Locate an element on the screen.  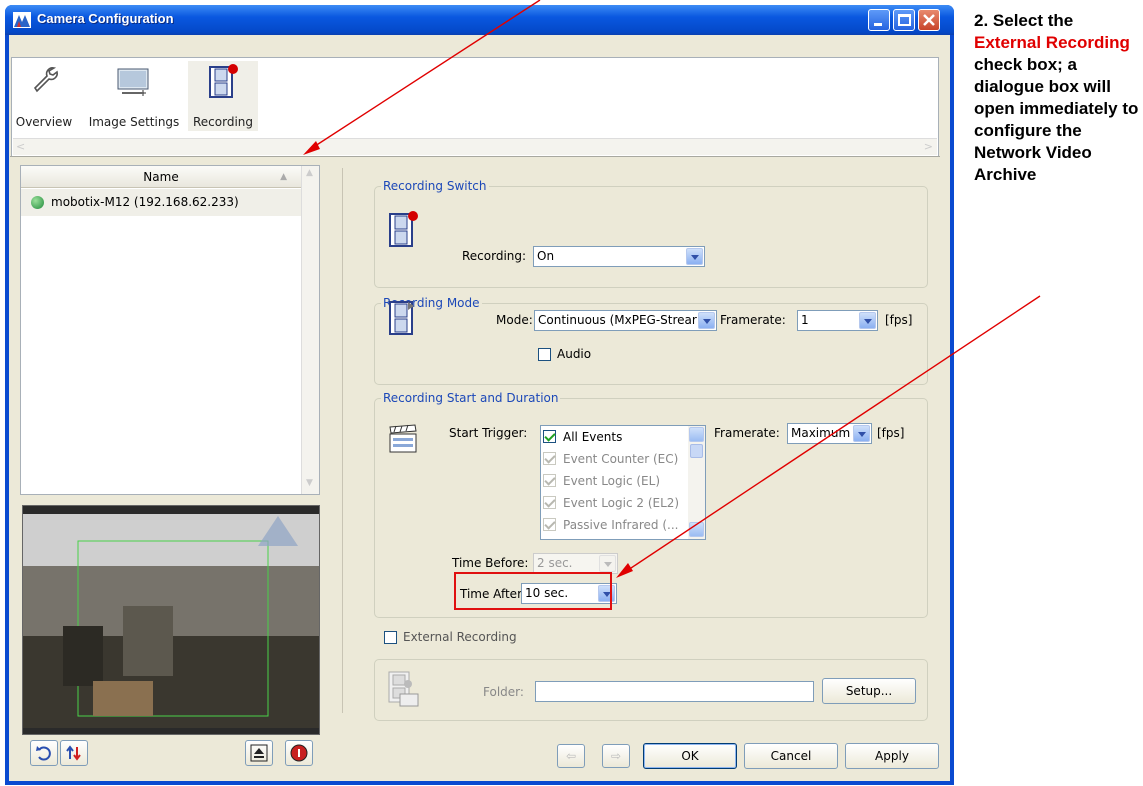
arrow-head-top-icon is located at coordinates (311, 148).